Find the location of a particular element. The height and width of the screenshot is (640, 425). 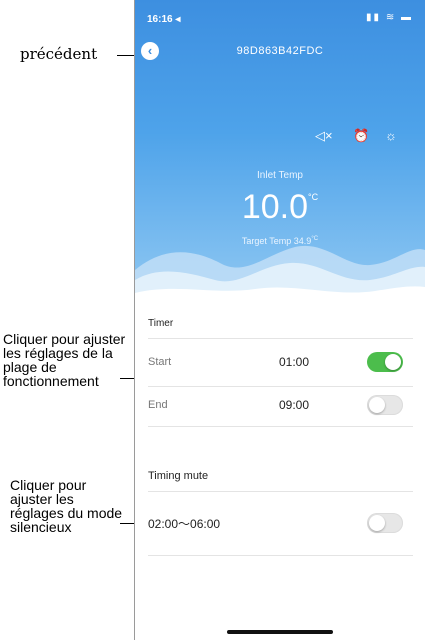

brightness-icon: ☼ is located at coordinates (391, 135).